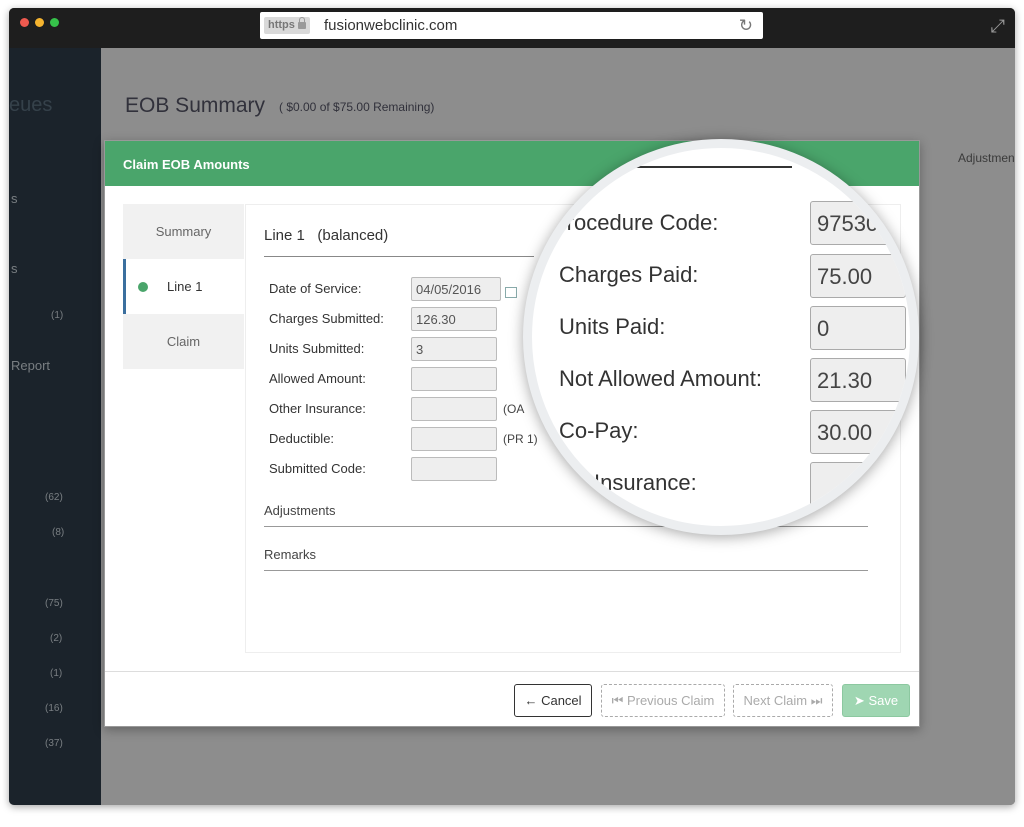 The height and width of the screenshot is (827, 1024). What do you see at coordinates (514, 409) in the screenshot?
I see `other-insurance-code: (OA` at bounding box center [514, 409].